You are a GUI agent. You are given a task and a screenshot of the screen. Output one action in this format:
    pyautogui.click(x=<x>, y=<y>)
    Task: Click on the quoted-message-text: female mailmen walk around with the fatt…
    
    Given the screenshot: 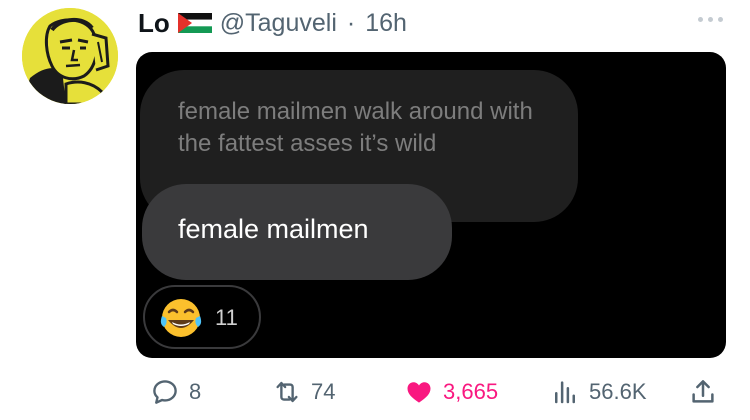 What is the action you would take?
    pyautogui.click(x=355, y=127)
    